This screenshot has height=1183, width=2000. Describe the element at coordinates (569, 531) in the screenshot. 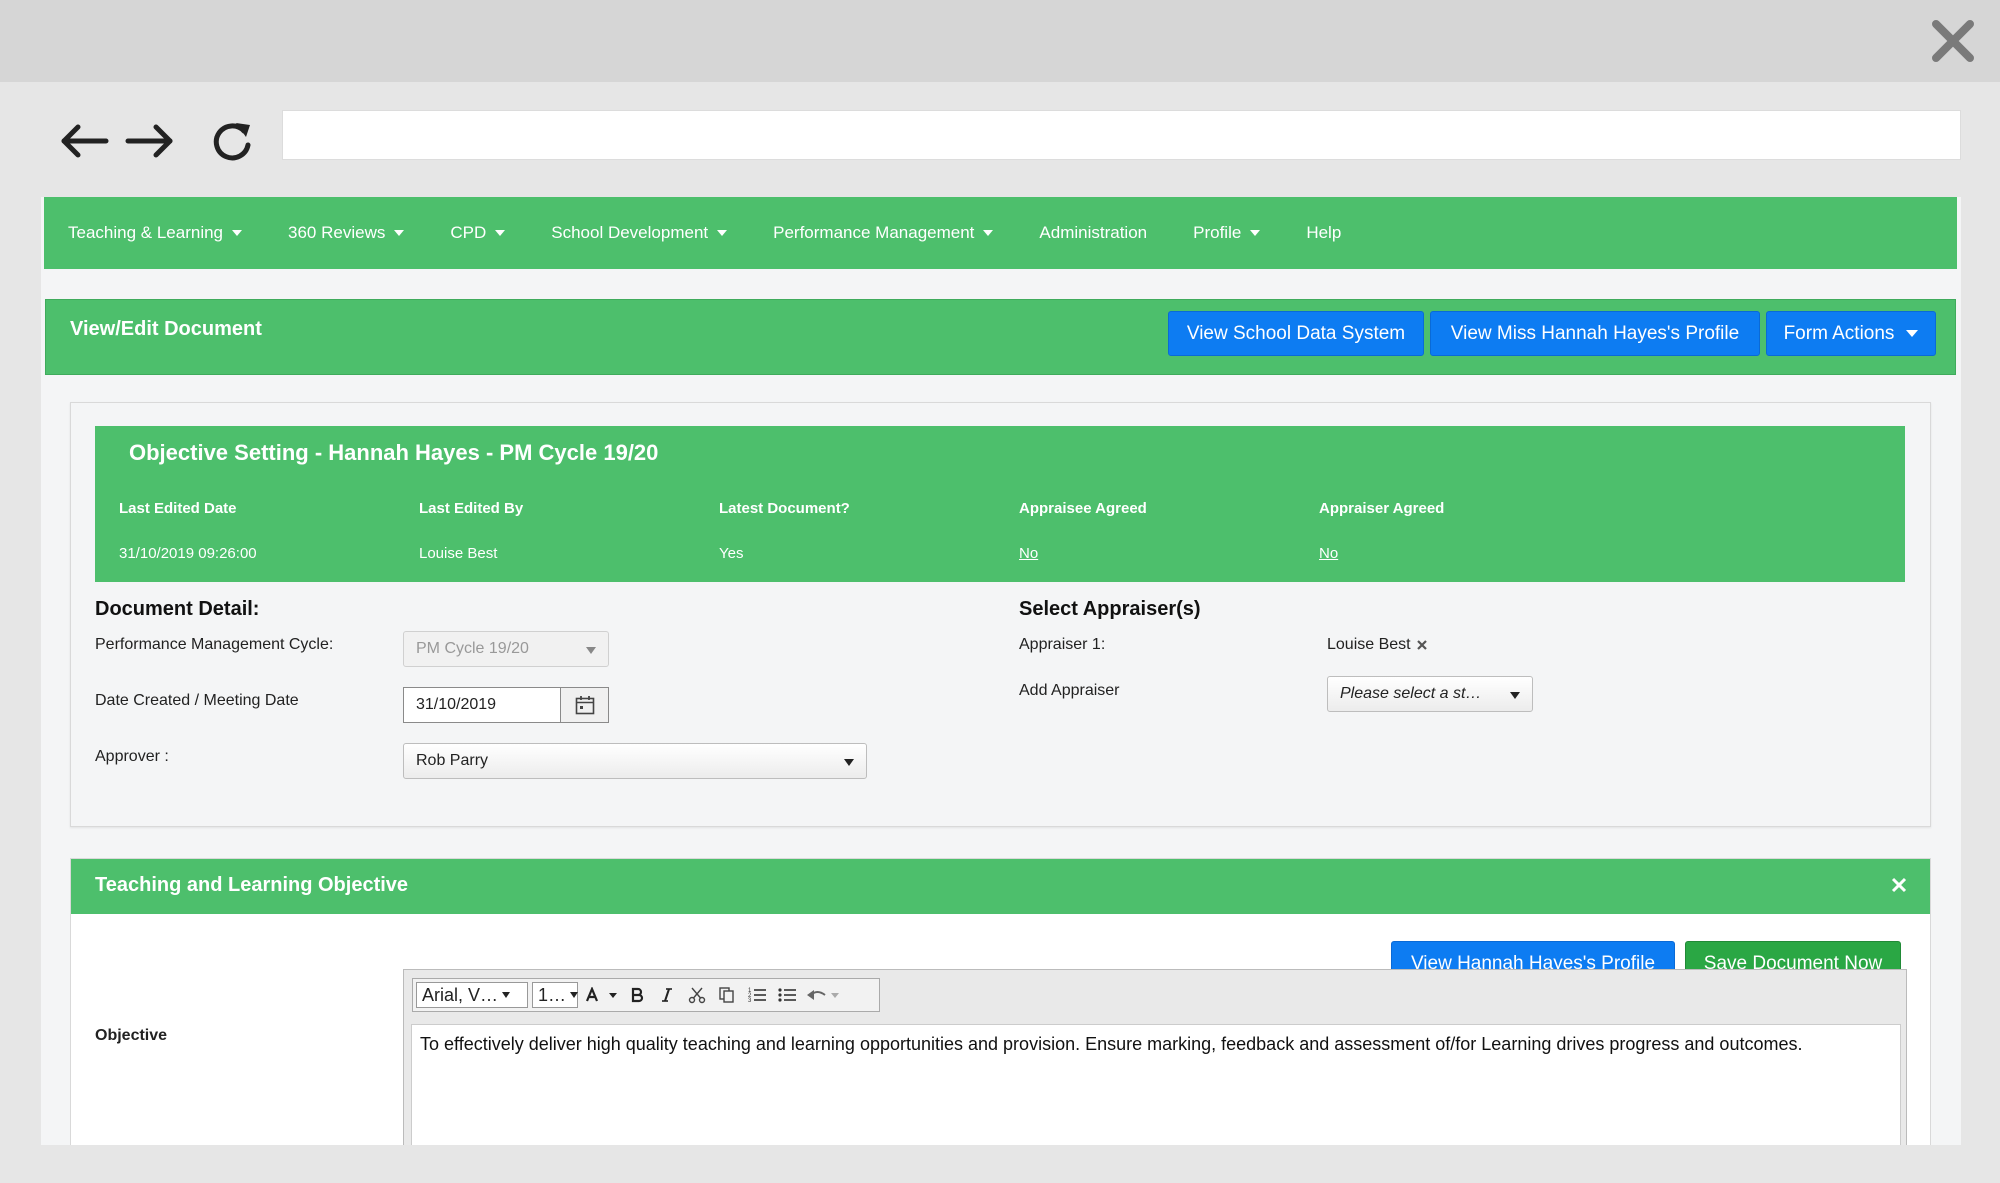

I see `info-last-edited-by: Last Edited By Louise Best` at that location.